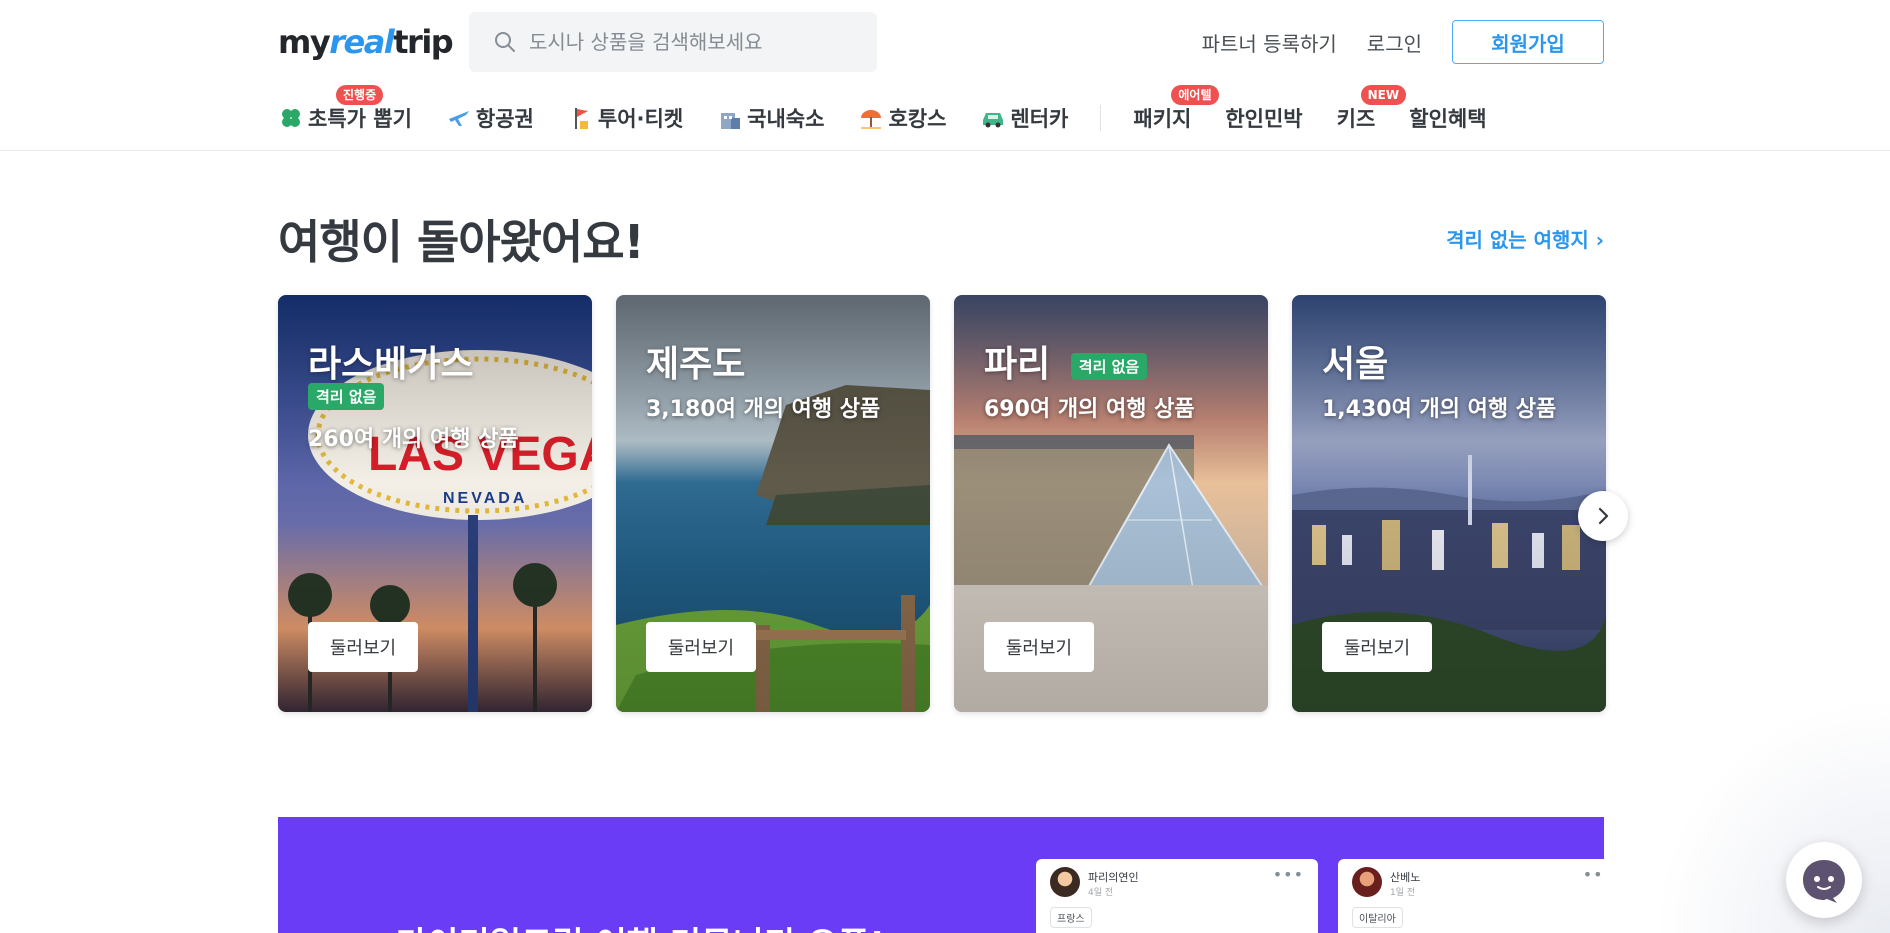 This screenshot has width=1890, height=933. What do you see at coordinates (1195, 95) in the screenshot?
I see `badge-airtel: 에어텔` at bounding box center [1195, 95].